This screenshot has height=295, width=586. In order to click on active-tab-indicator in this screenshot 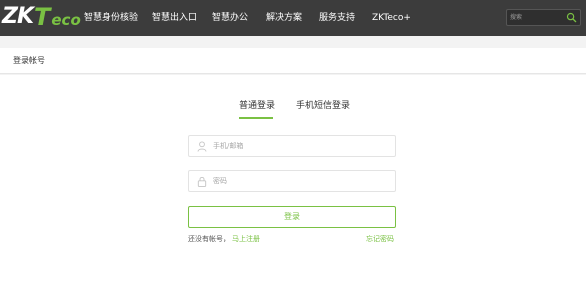, I will do `click(256, 118)`.